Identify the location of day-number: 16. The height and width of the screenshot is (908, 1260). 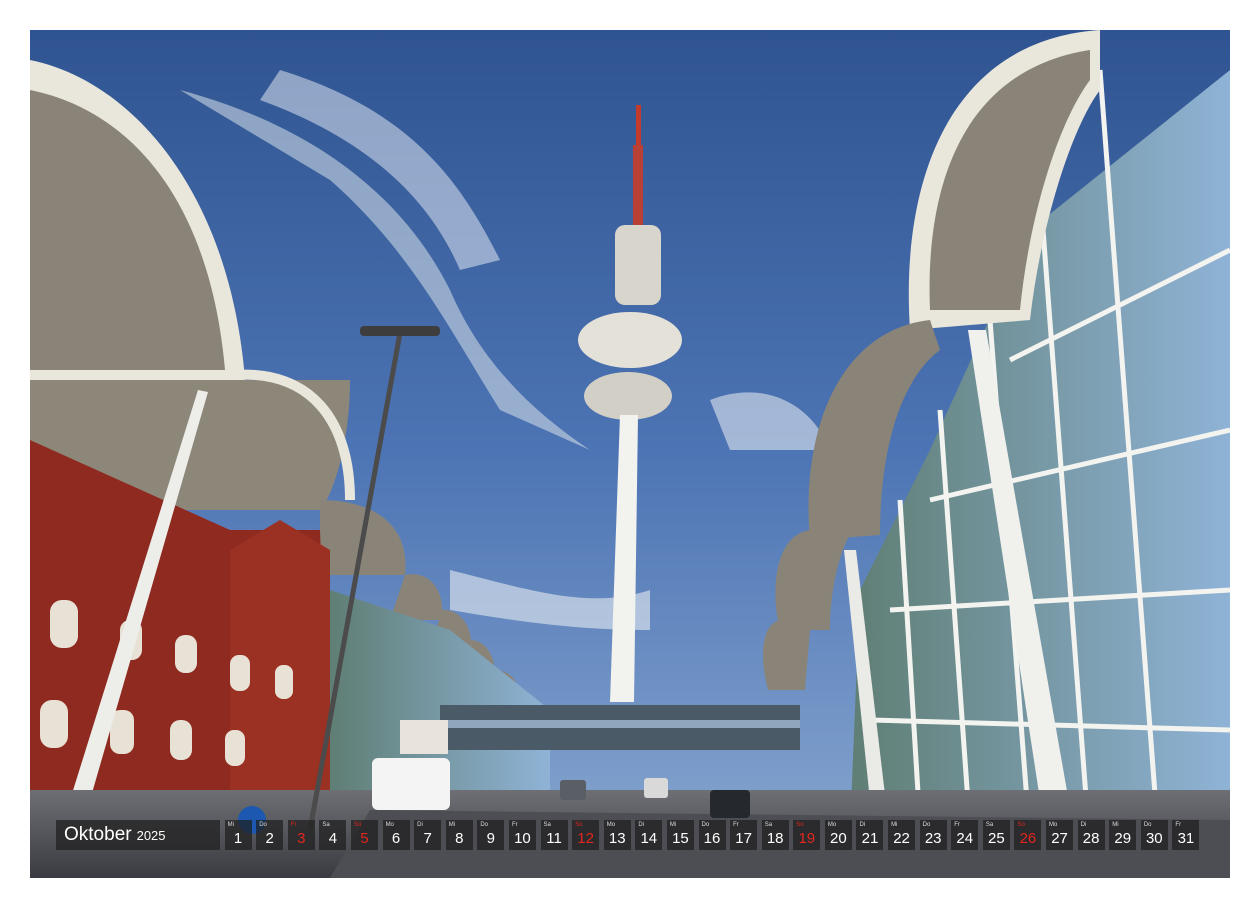
(712, 838).